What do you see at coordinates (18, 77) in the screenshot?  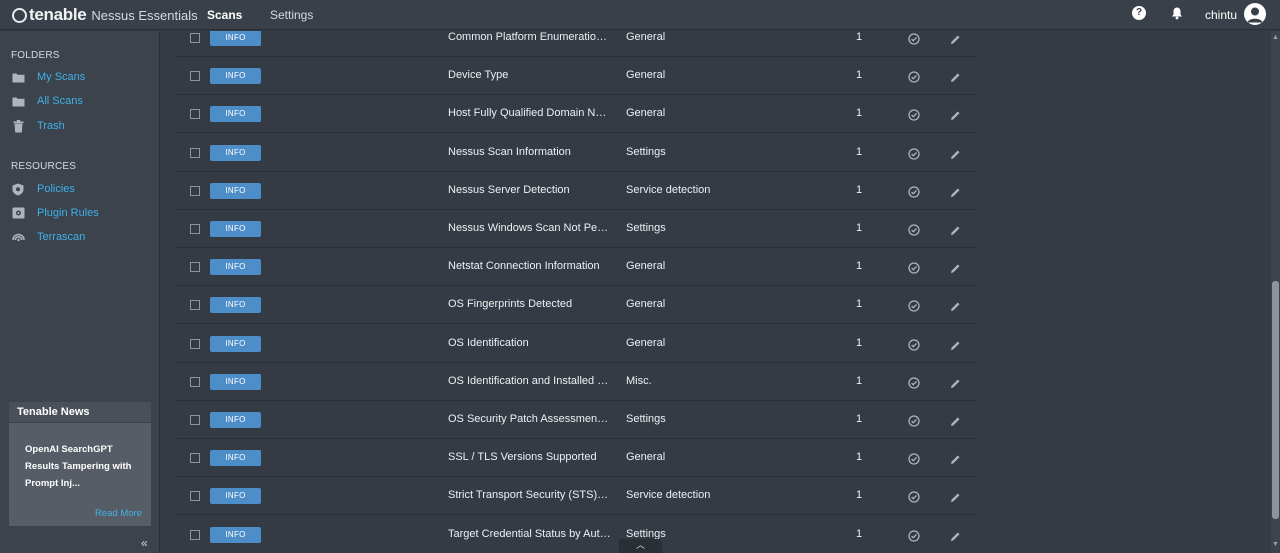 I see `folder-icon` at bounding box center [18, 77].